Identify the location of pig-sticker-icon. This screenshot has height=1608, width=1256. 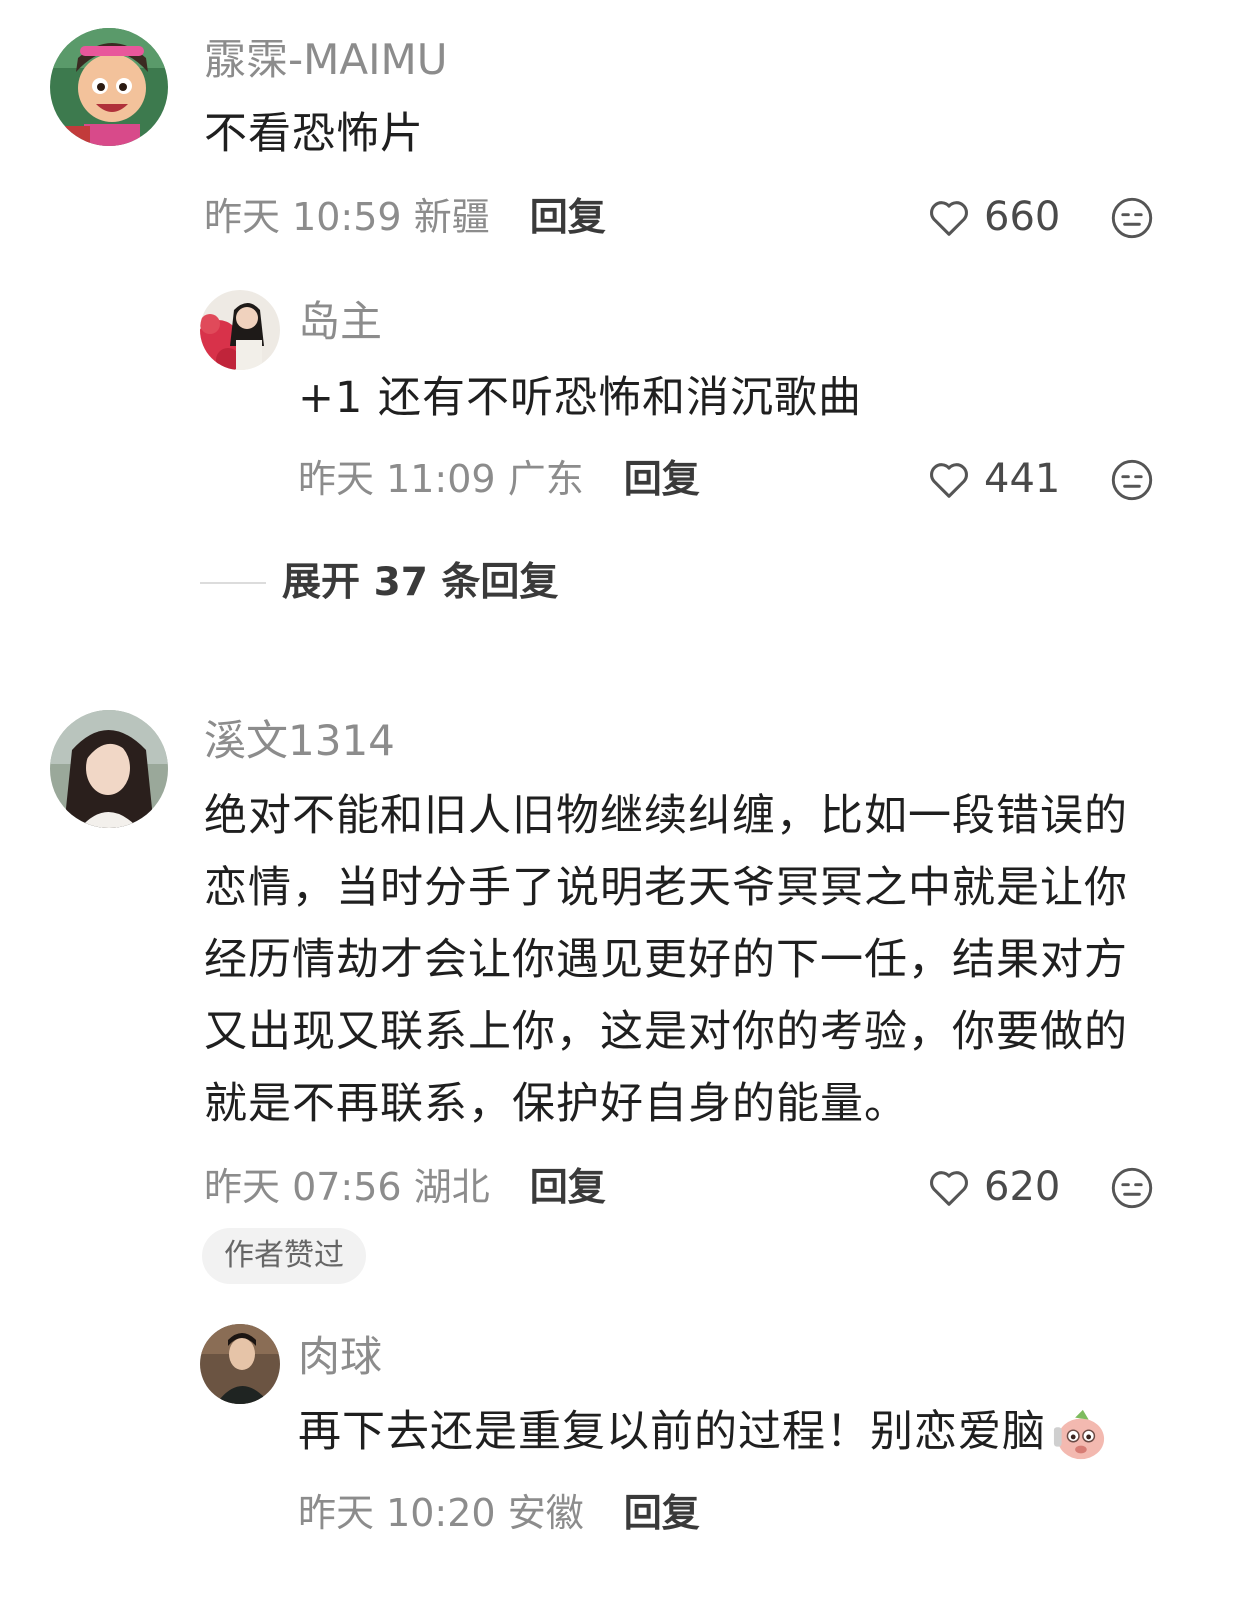
(1079, 1434).